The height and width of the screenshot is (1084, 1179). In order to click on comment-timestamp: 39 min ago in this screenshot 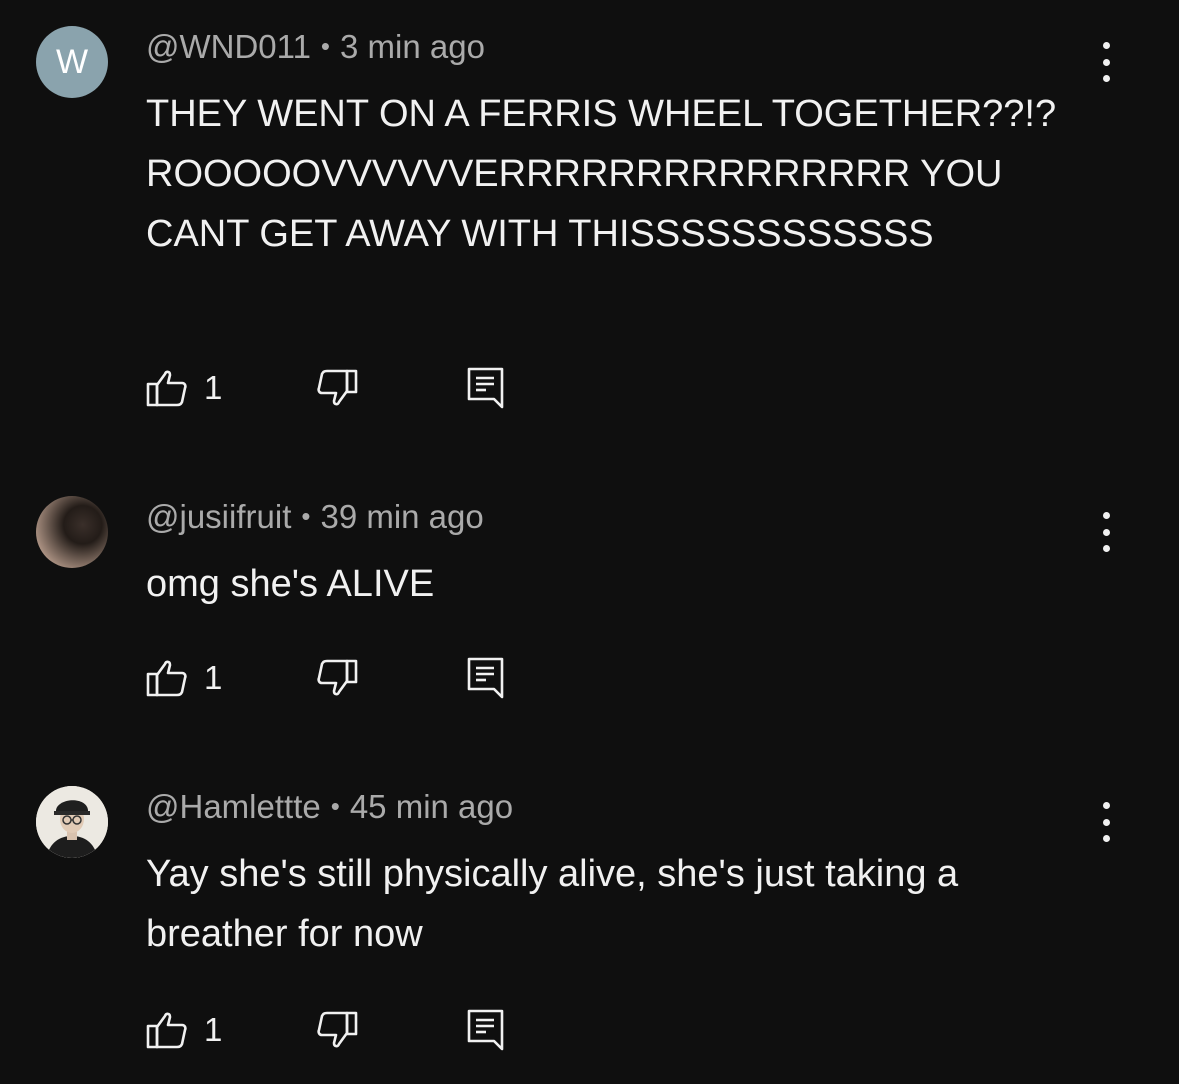, I will do `click(402, 516)`.